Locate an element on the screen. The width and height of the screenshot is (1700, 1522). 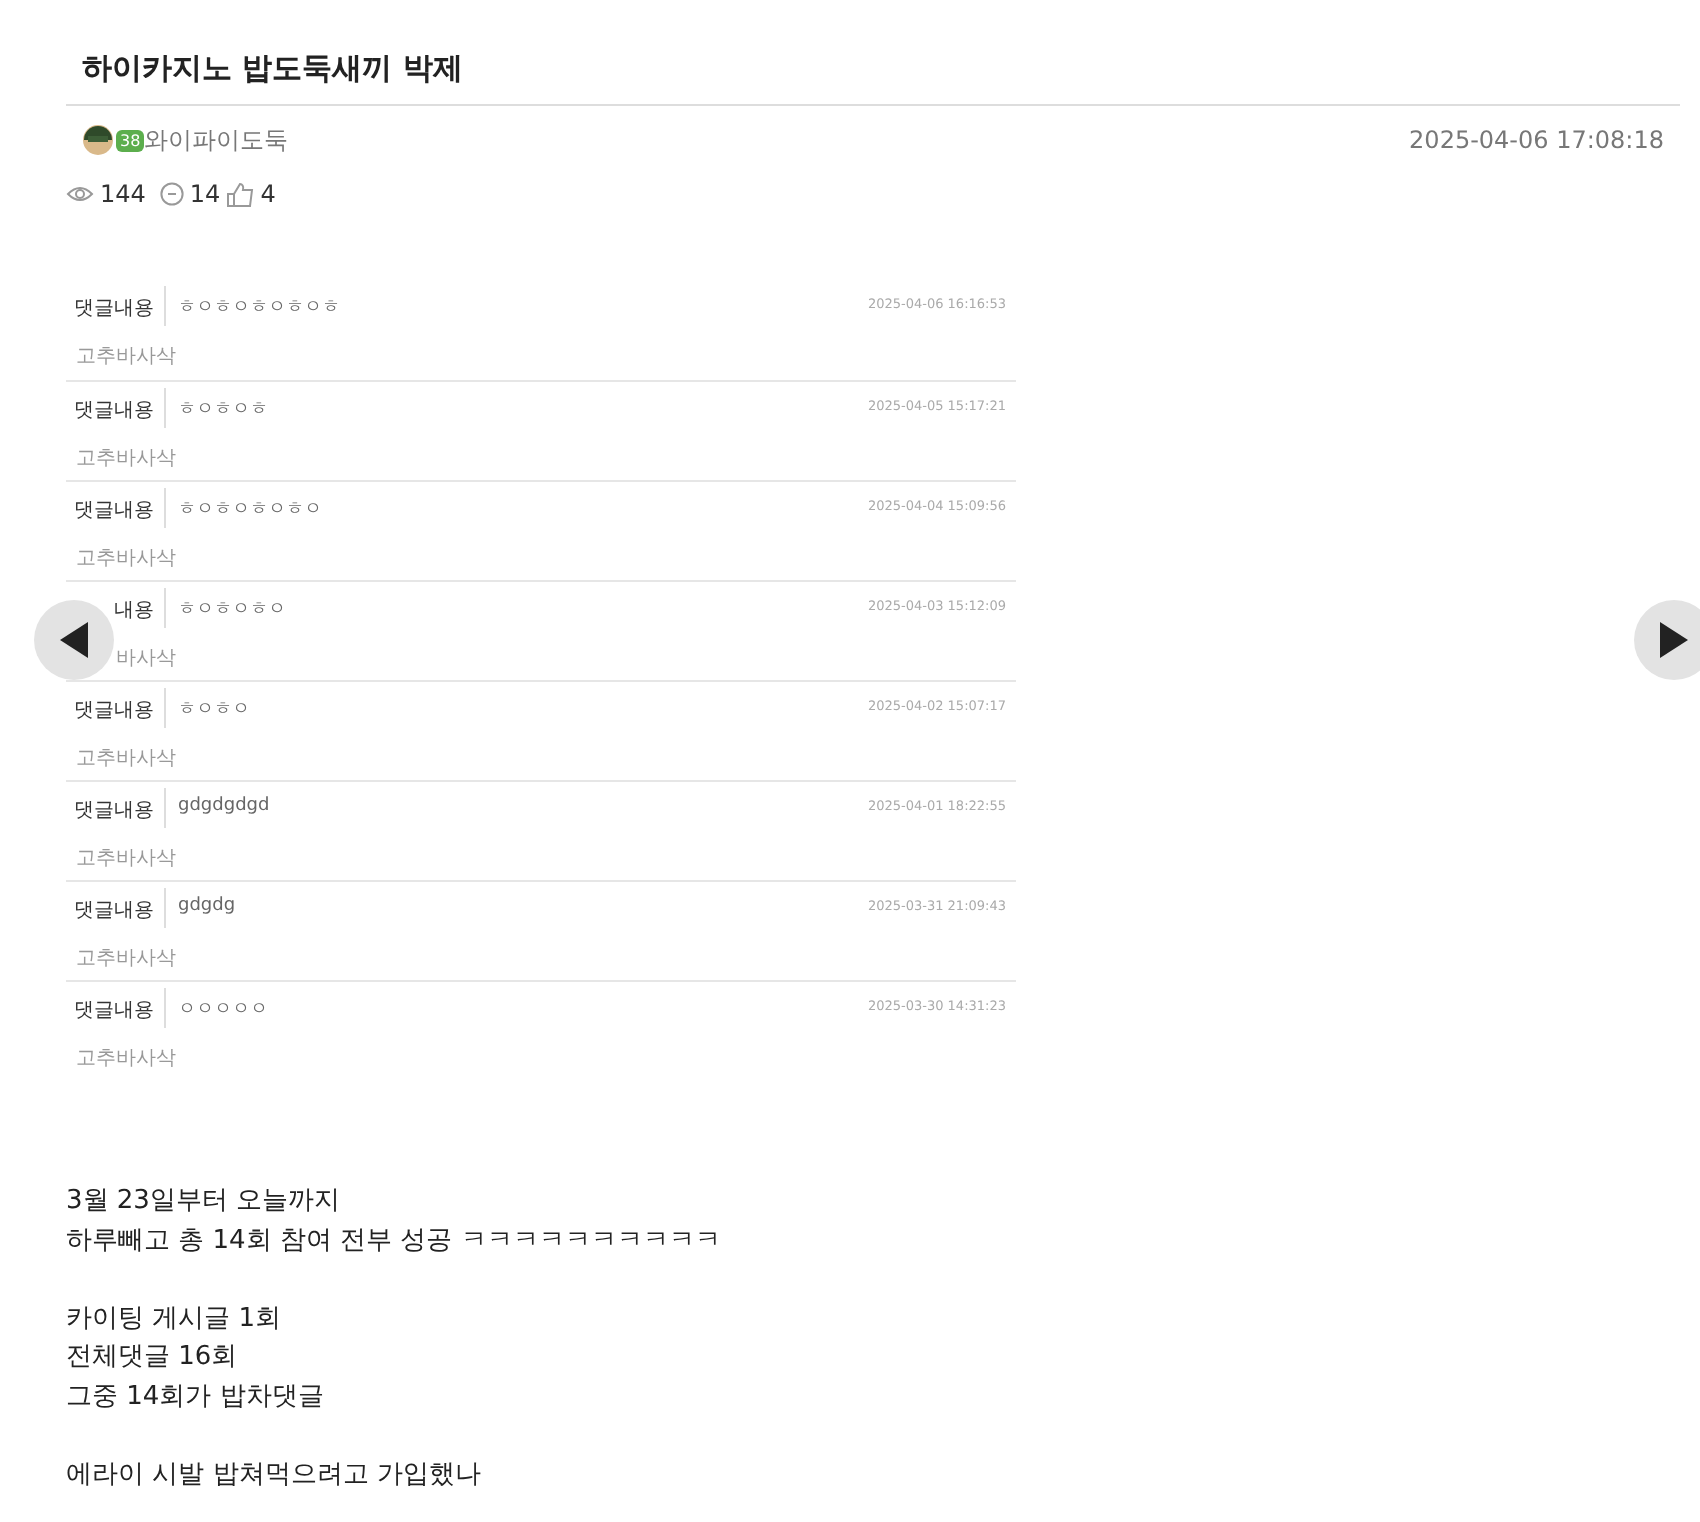
body-text-line: 하루빼고 총 14회 참여 전부 성공 ㅋㅋㅋㅋㅋㅋㅋㅋㅋㅋ is located at coordinates (393, 1241).